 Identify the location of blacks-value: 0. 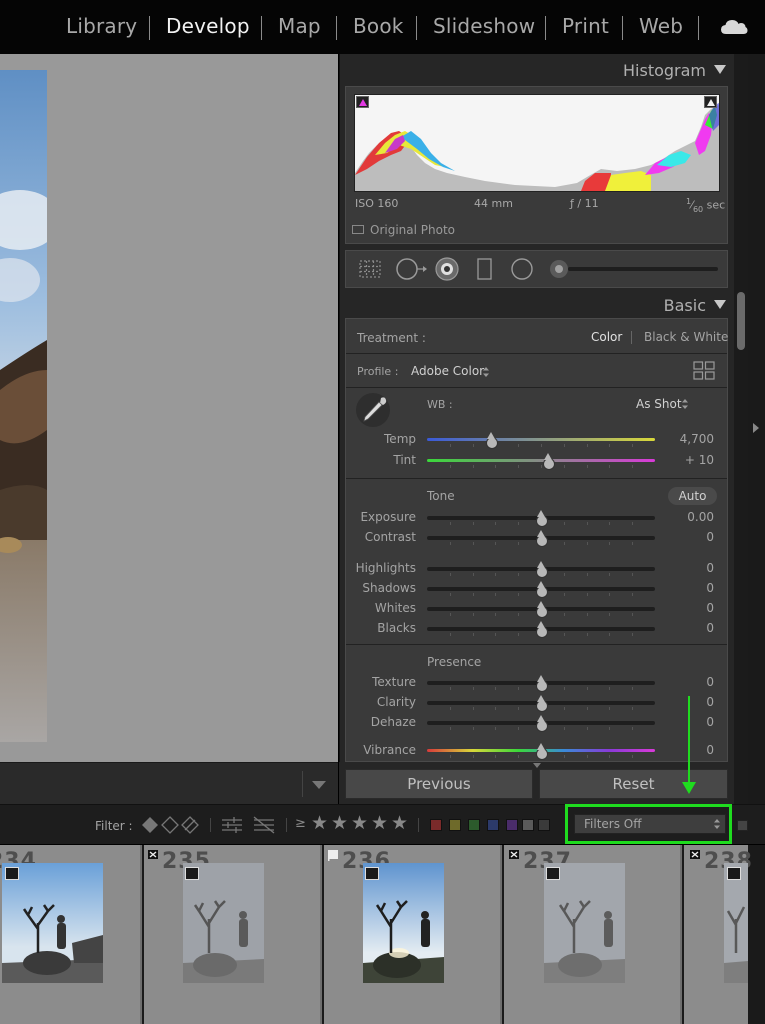
(684, 628).